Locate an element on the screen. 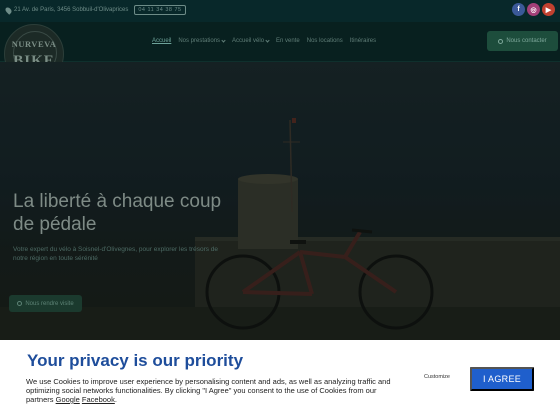 The height and width of the screenshot is (420, 560). nav-item-en-vente: En vente is located at coordinates (288, 41).